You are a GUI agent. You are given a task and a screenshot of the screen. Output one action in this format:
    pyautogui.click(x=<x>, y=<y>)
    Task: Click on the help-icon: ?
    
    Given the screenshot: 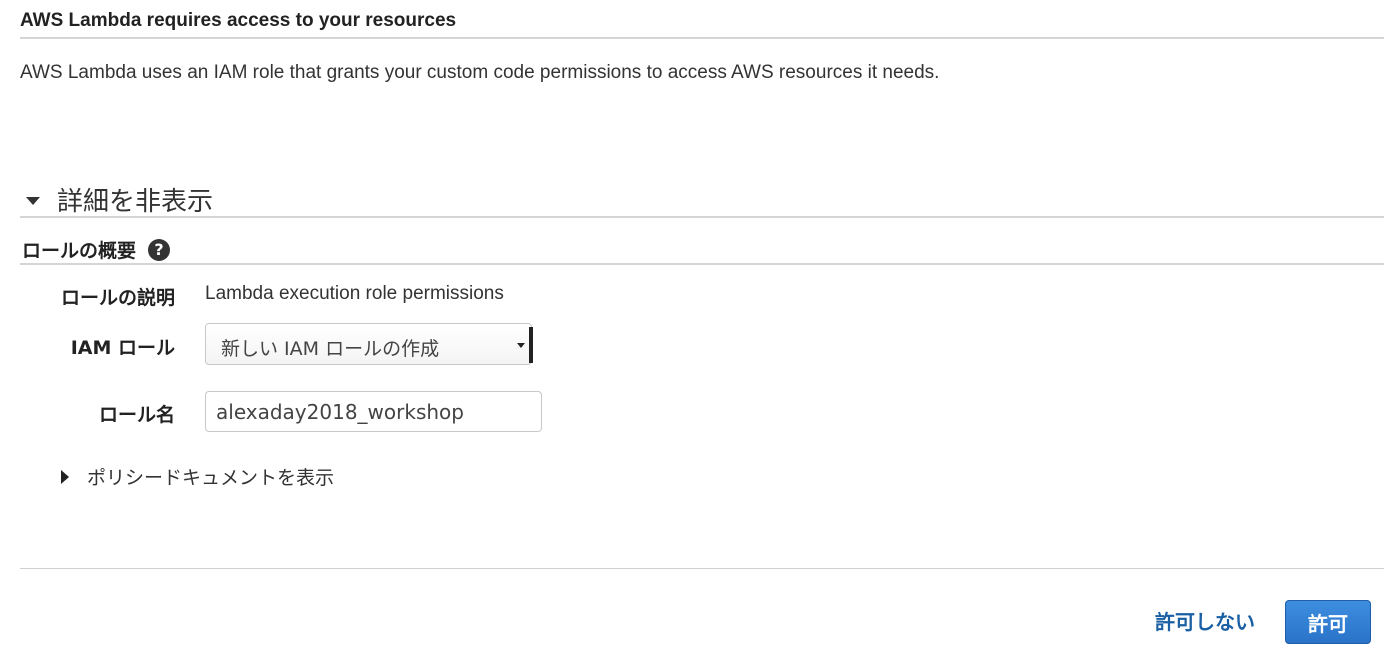 What is the action you would take?
    pyautogui.click(x=159, y=249)
    